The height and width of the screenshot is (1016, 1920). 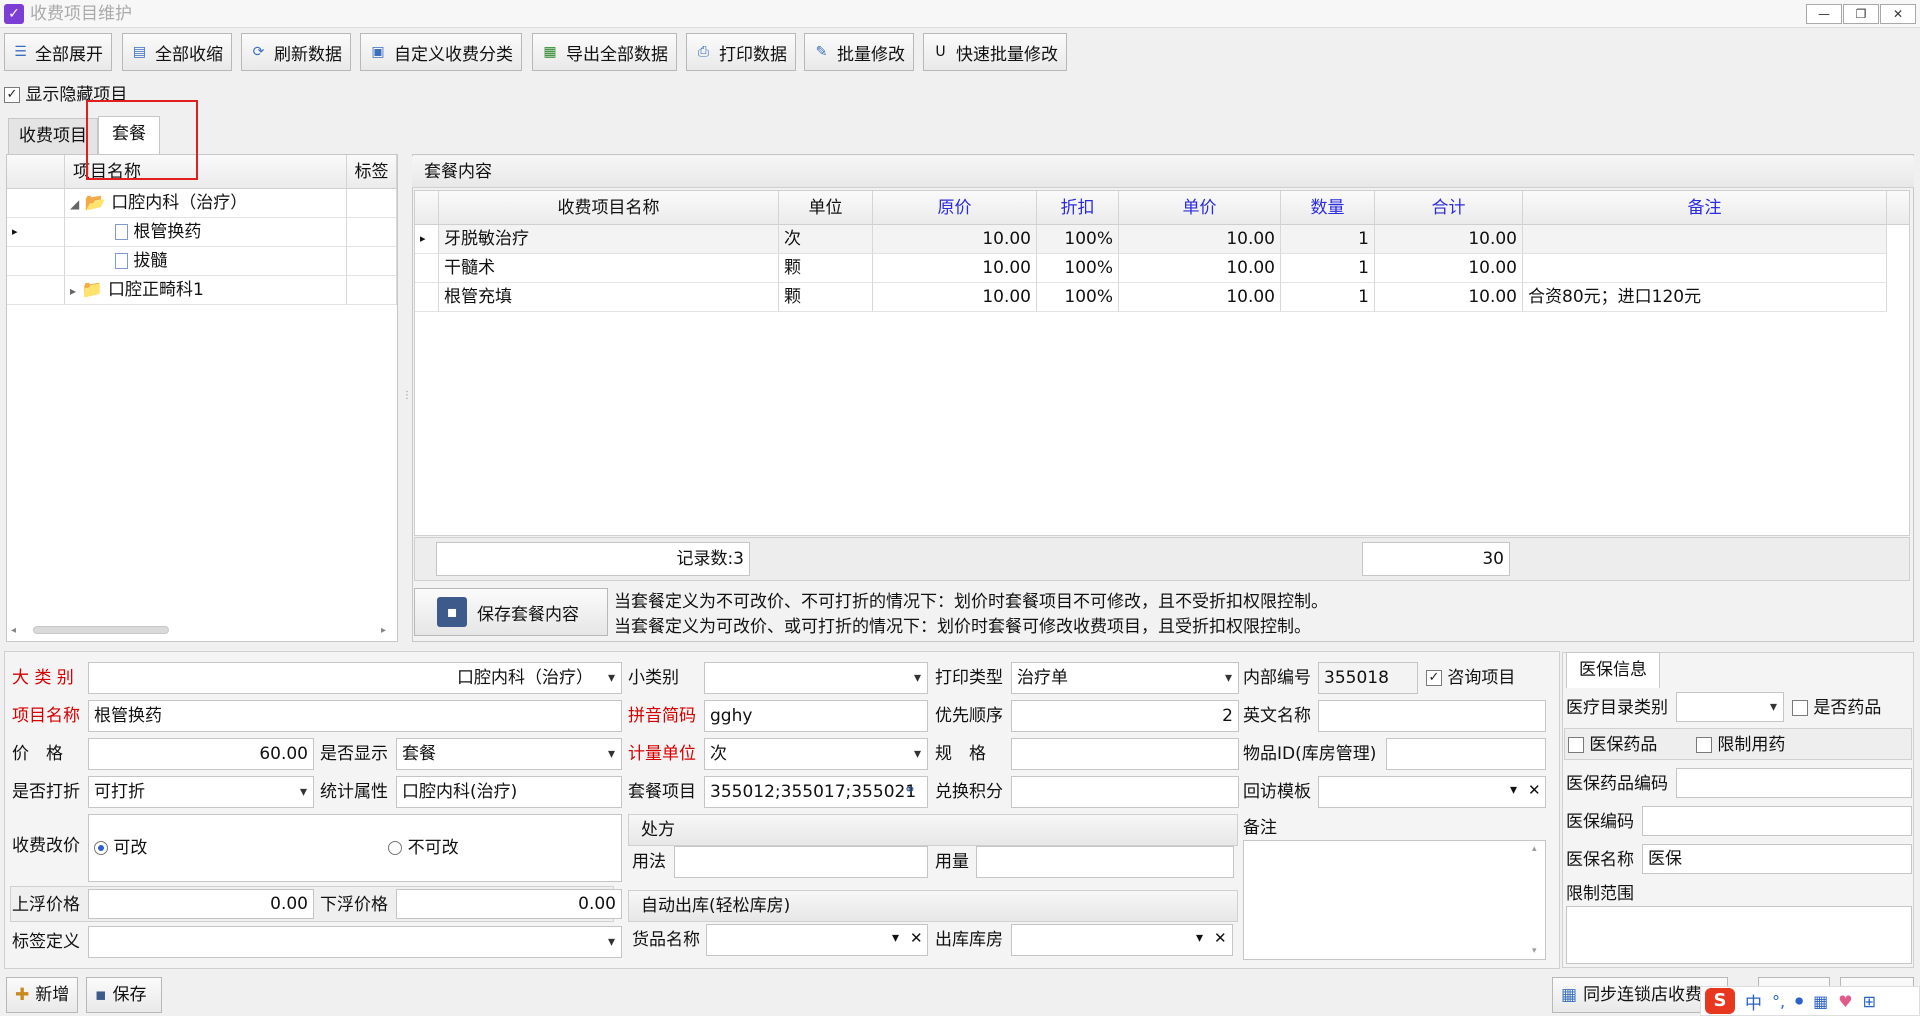 I want to click on tree-hscrollbar: ◂ ▸, so click(x=201, y=630).